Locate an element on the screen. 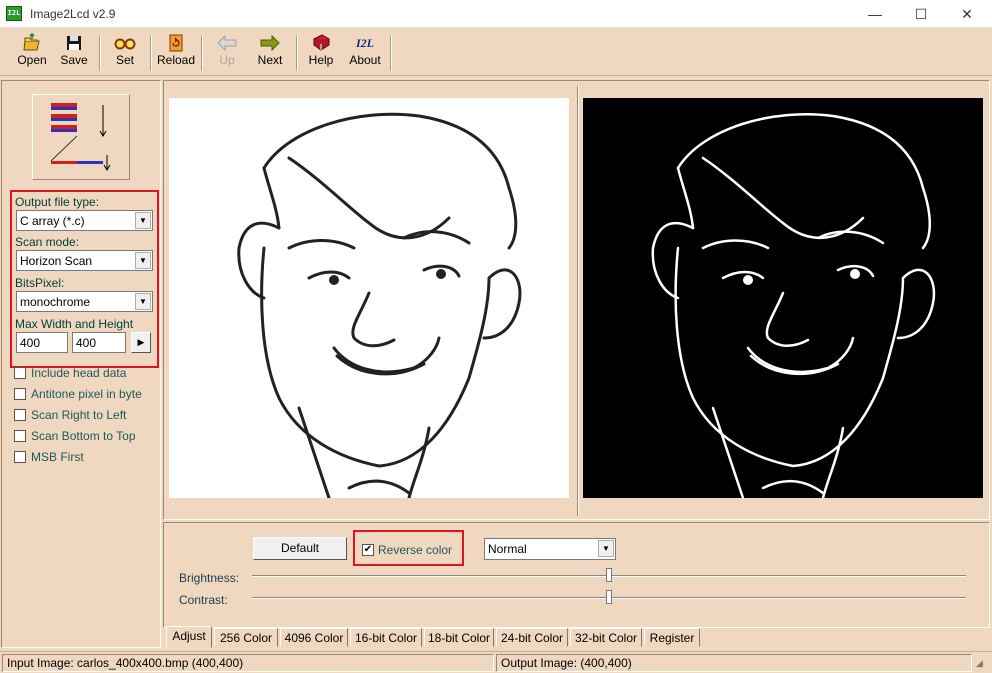 The width and height of the screenshot is (992, 673). resize-grip-icon: ◢ is located at coordinates (983, 665).